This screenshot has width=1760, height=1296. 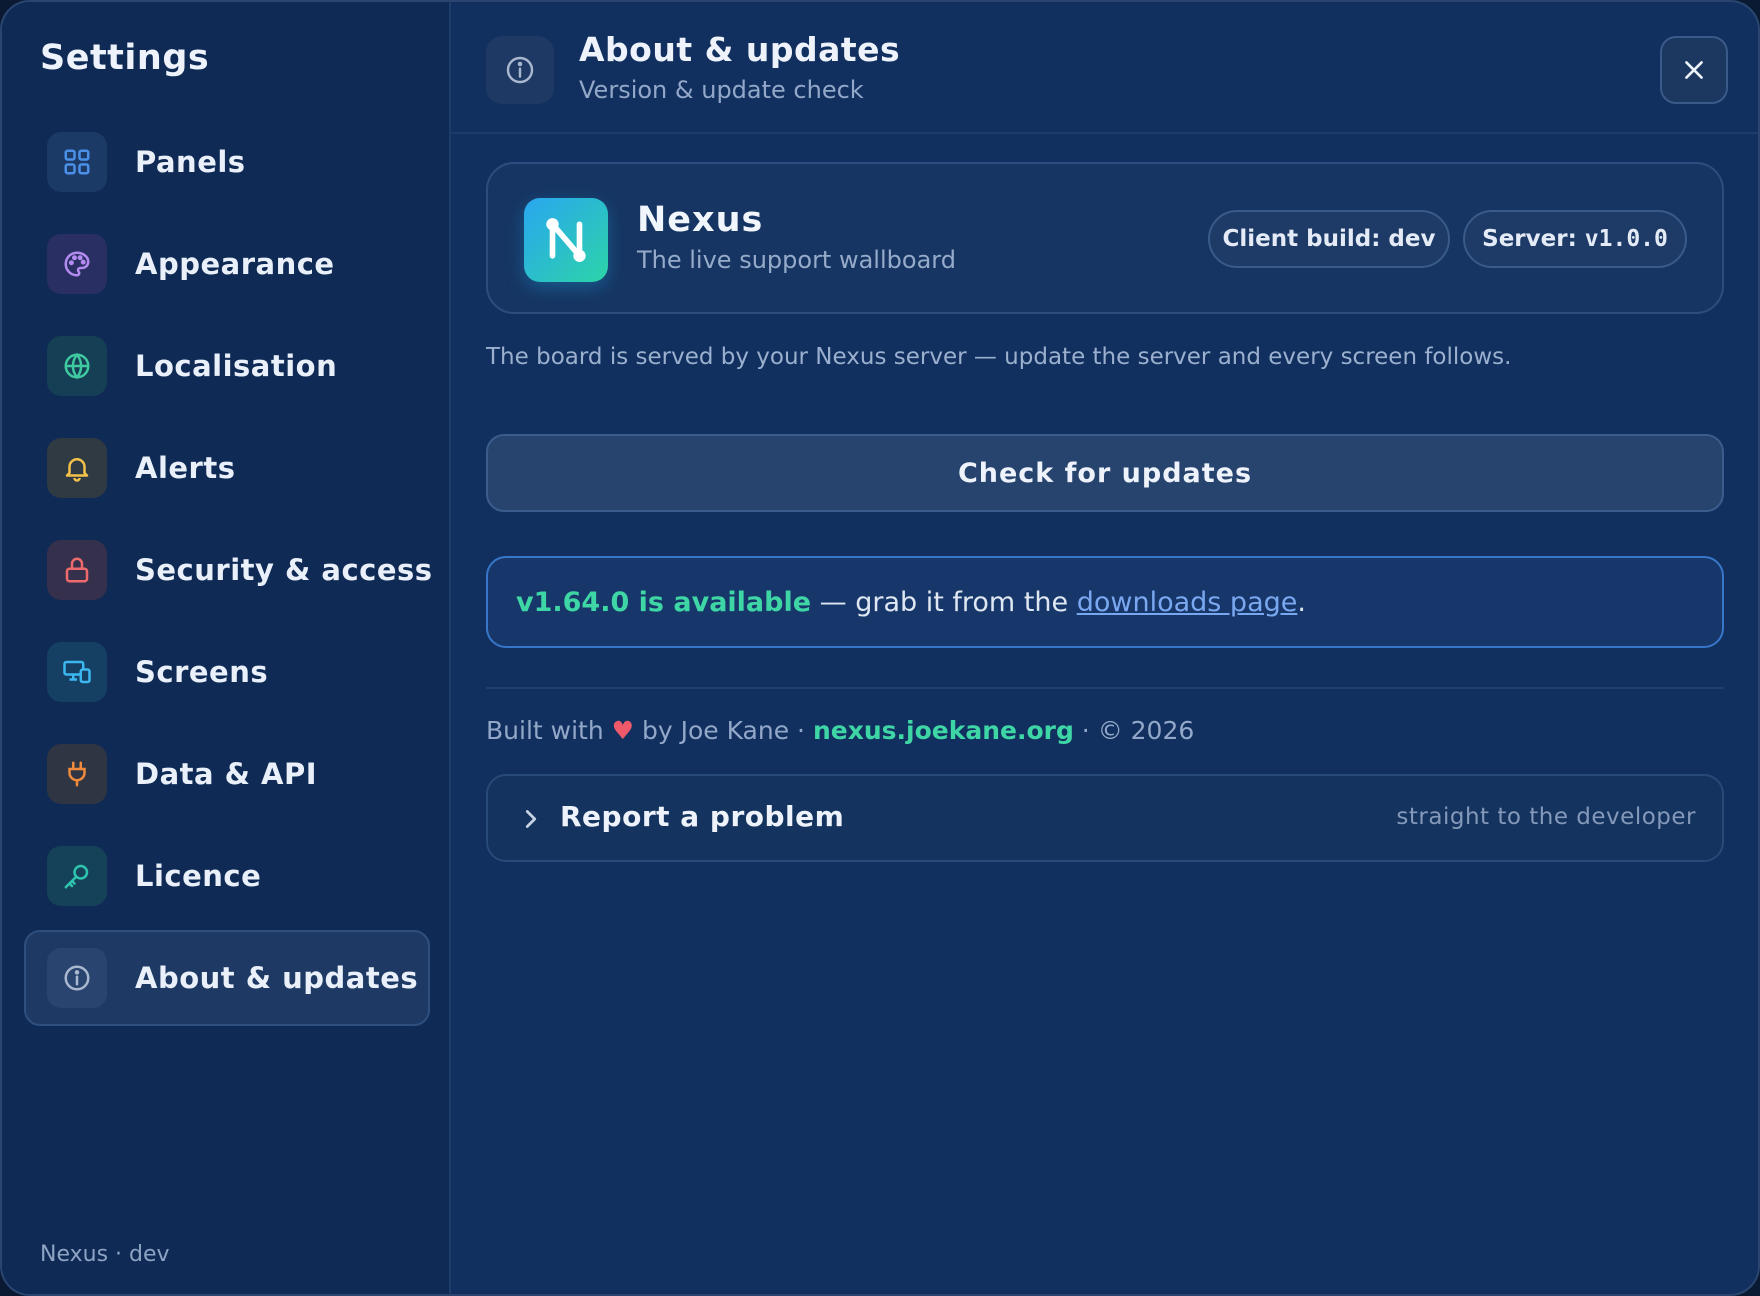 What do you see at coordinates (77, 264) in the screenshot?
I see `palette-icon` at bounding box center [77, 264].